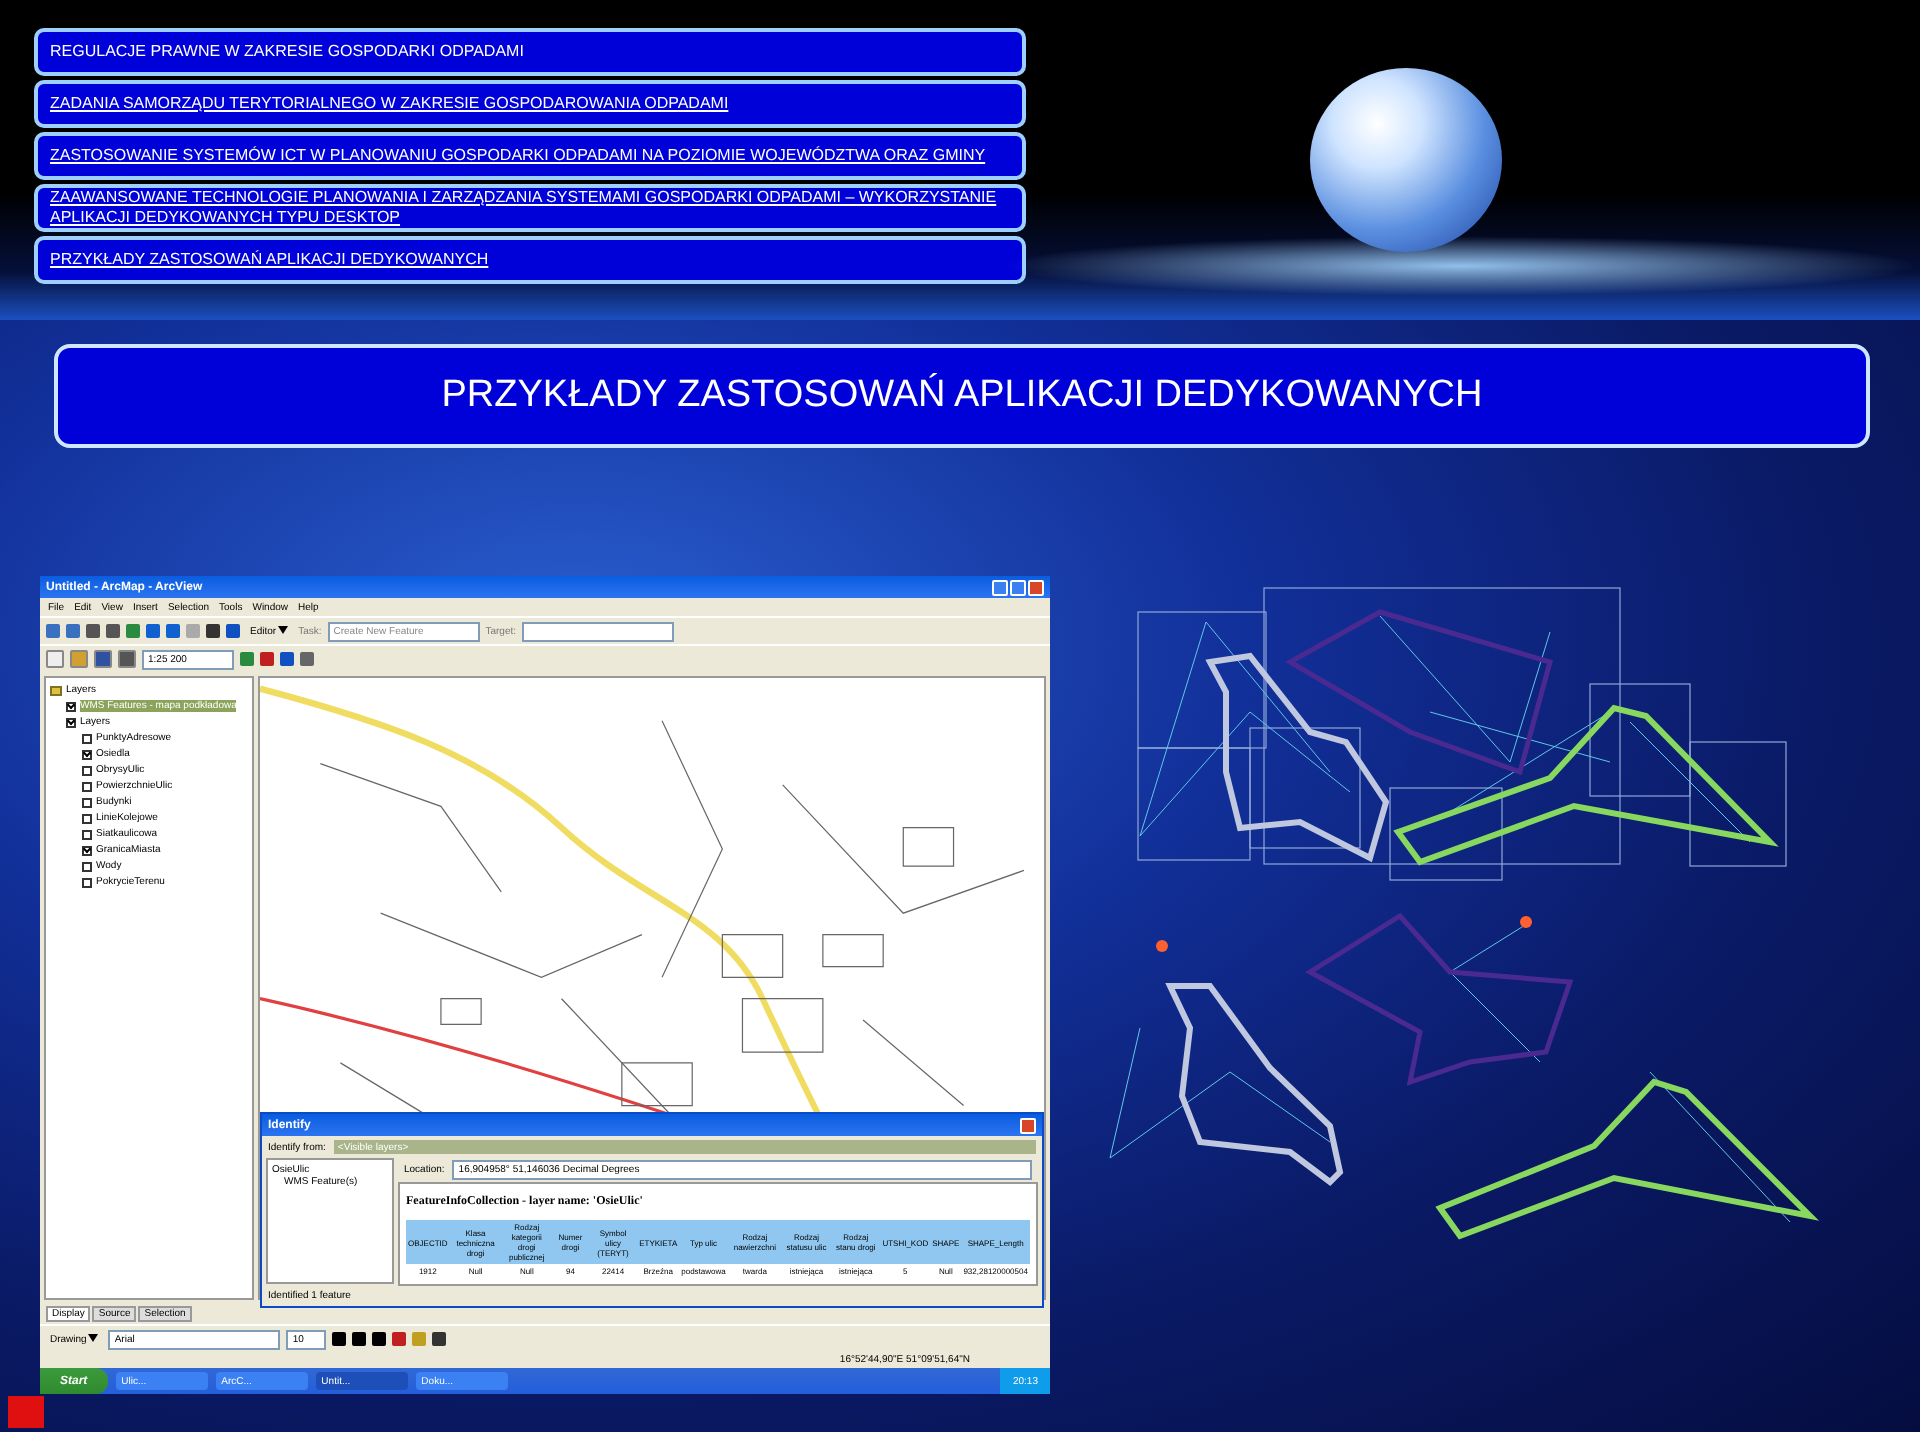 This screenshot has height=1432, width=1920. I want to click on nav-link: PRZYKŁADY ZASTOSOWAŃ APLIKACJI DEDYKOWANYCH, so click(530, 260).